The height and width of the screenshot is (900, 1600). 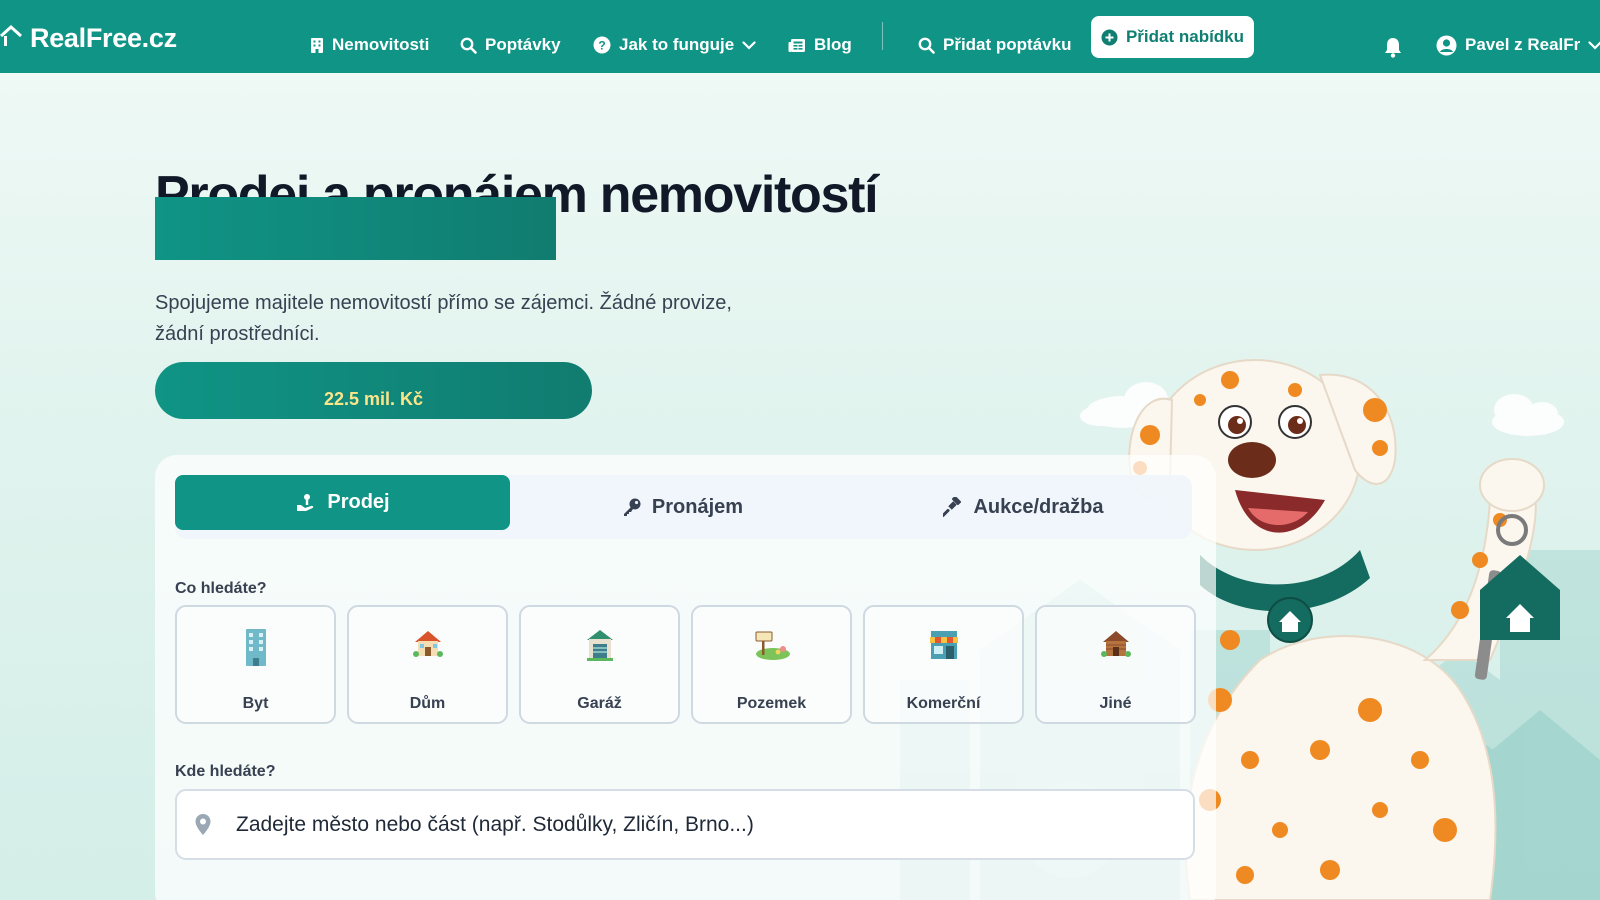 I want to click on type-jine: Jiné, so click(x=1115, y=664).